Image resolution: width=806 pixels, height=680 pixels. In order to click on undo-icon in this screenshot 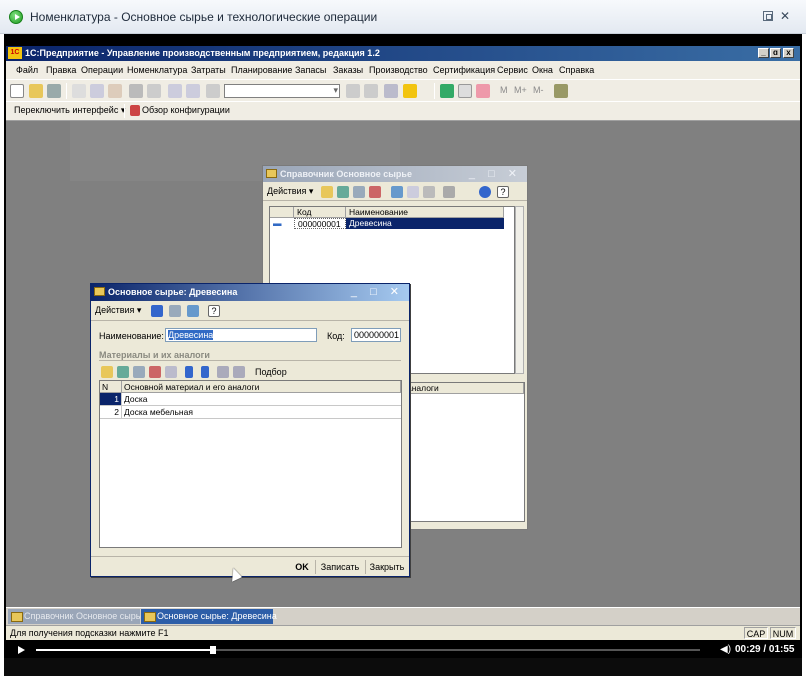, I will do `click(175, 91)`.